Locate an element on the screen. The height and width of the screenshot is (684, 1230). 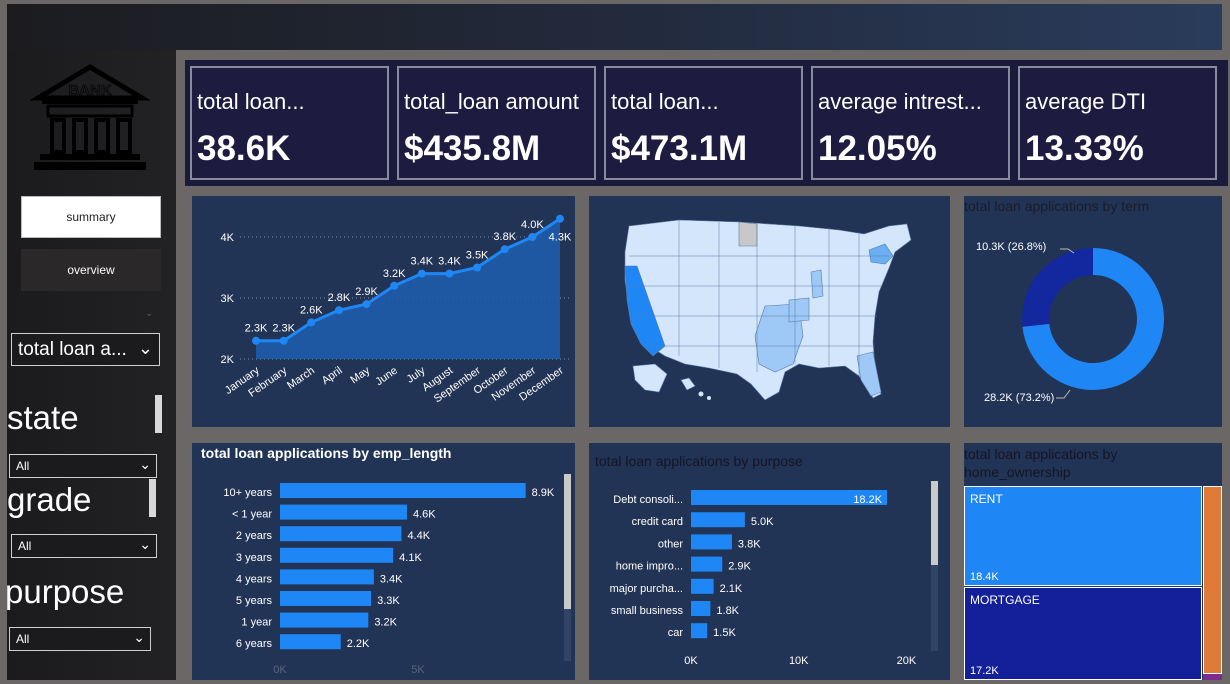
measure-select: total loan a... ⌄ is located at coordinates (85, 349).